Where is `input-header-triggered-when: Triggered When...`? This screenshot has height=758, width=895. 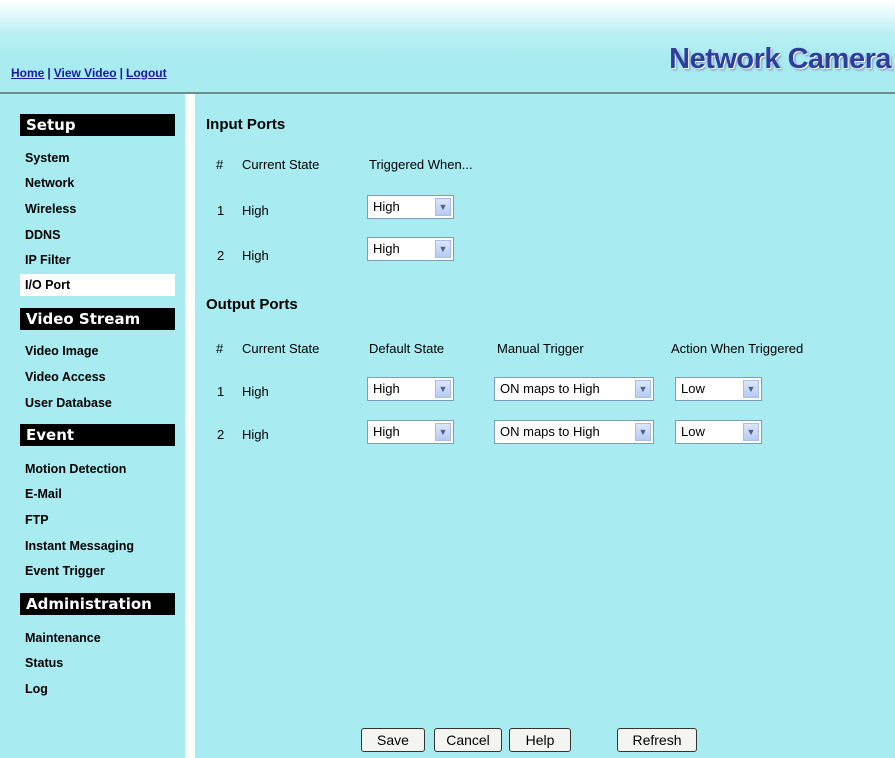 input-header-triggered-when: Triggered When... is located at coordinates (421, 164).